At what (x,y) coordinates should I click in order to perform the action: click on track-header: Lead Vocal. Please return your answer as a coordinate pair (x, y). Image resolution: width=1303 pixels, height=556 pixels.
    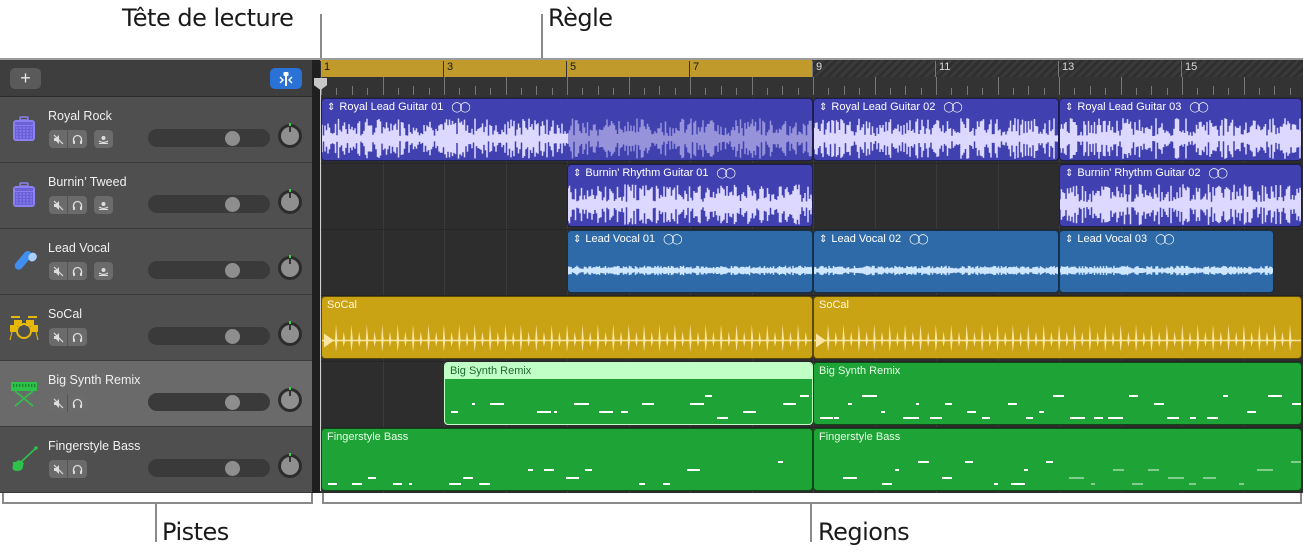
    Looking at the image, I should click on (156, 262).